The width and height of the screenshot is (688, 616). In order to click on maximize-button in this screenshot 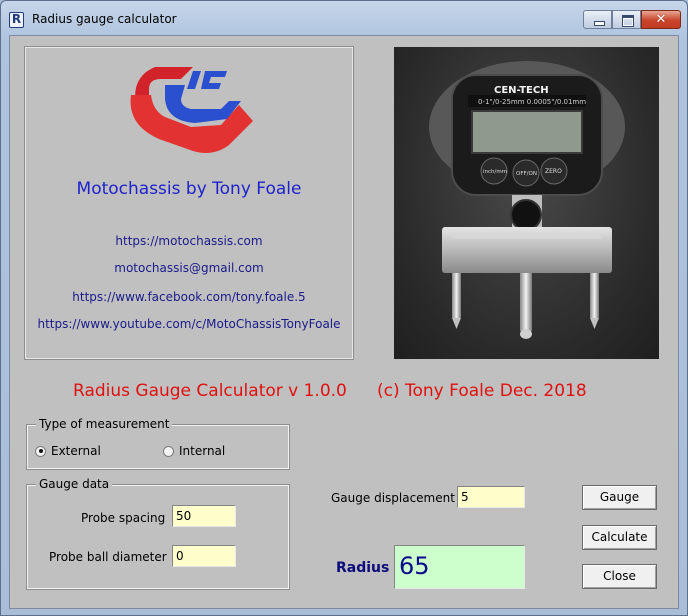, I will do `click(626, 19)`.